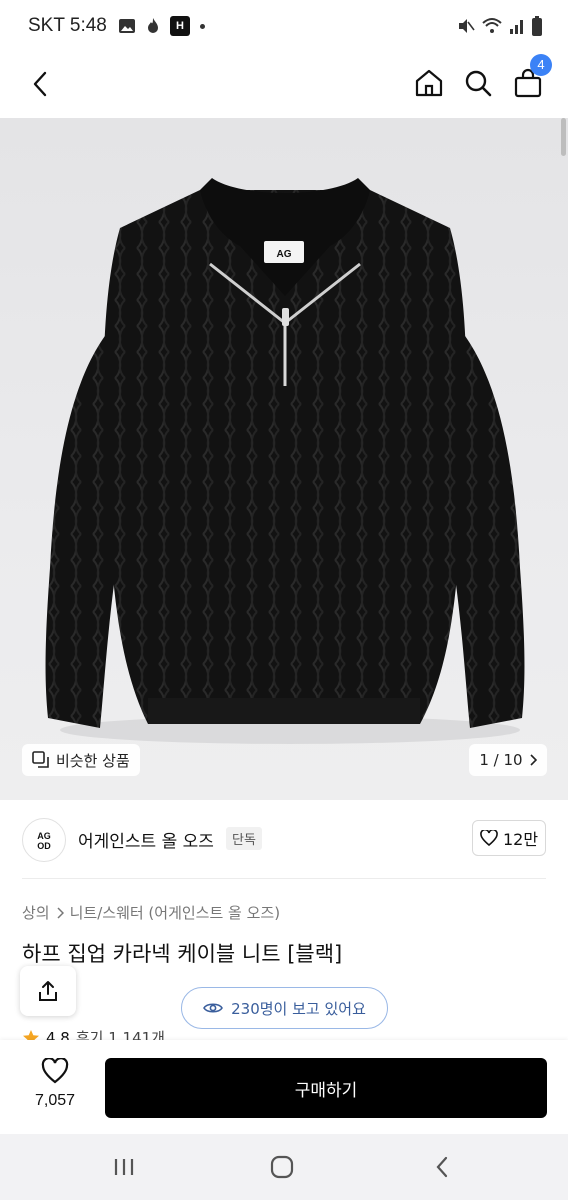  What do you see at coordinates (326, 1088) in the screenshot?
I see `buy-button: 구매하기` at bounding box center [326, 1088].